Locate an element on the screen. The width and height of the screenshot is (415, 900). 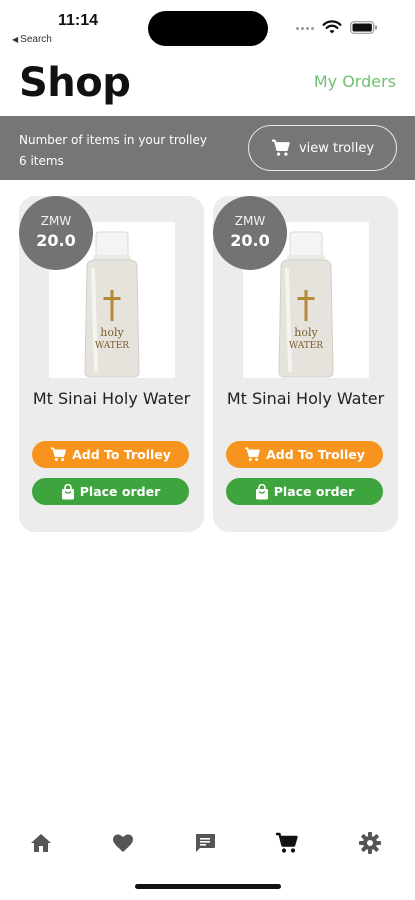
view-trolley-button: view trolley is located at coordinates (322, 148).